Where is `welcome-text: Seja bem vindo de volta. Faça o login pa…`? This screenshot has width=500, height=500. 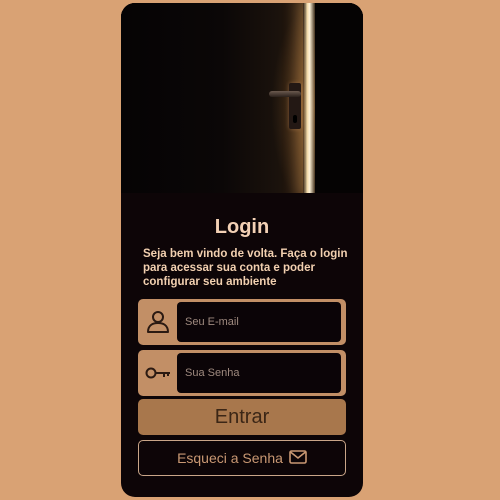
welcome-text: Seja bem vindo de volta. Faça o login pa… is located at coordinates (245, 268).